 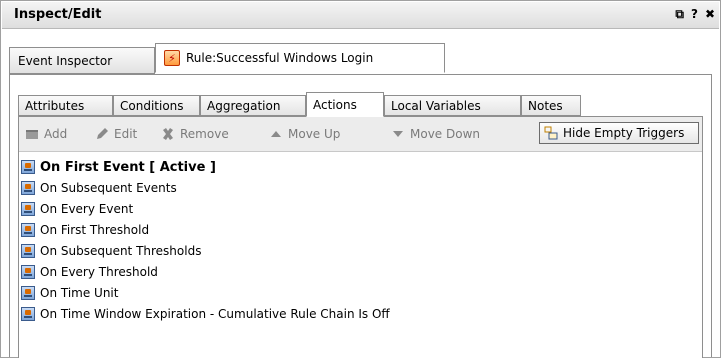 What do you see at coordinates (710, 14) in the screenshot?
I see `close-icon: ✖` at bounding box center [710, 14].